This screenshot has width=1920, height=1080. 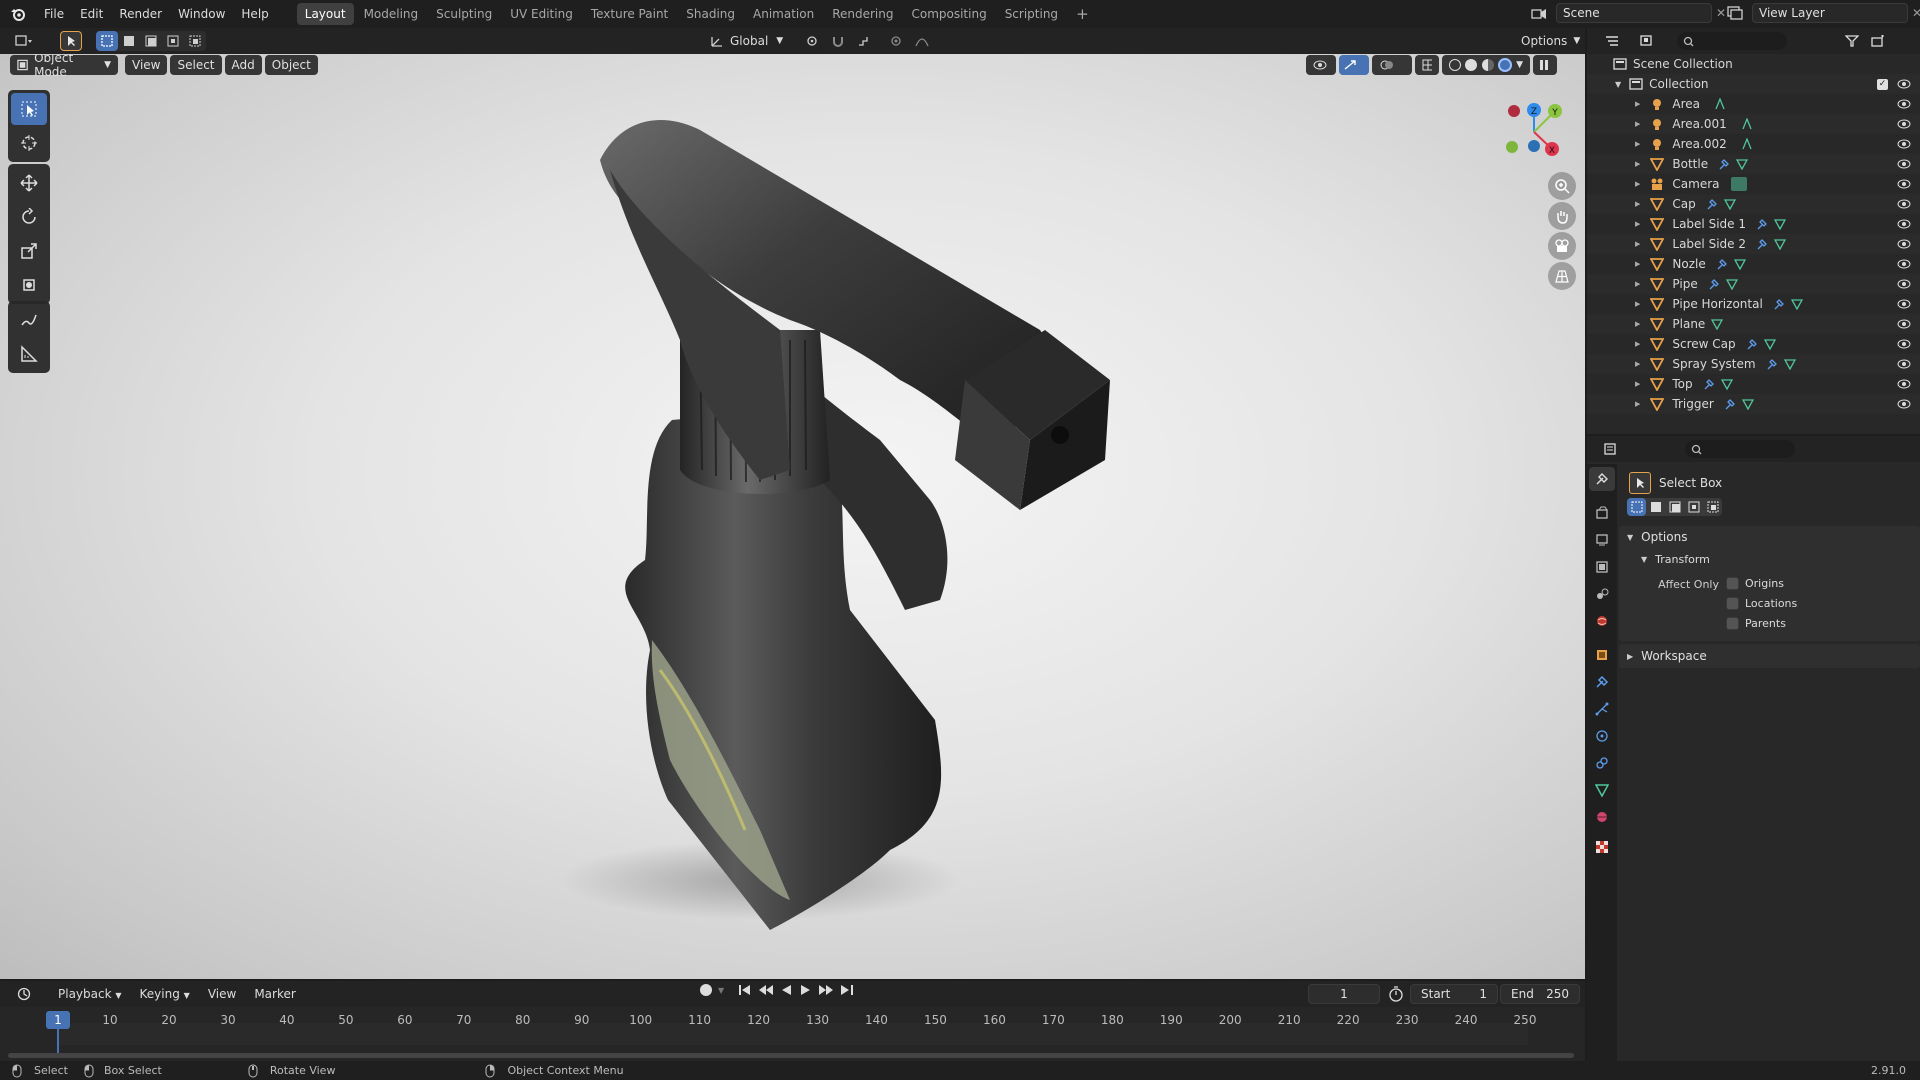 What do you see at coordinates (791, 1055) in the screenshot?
I see `timeline-scrollbar` at bounding box center [791, 1055].